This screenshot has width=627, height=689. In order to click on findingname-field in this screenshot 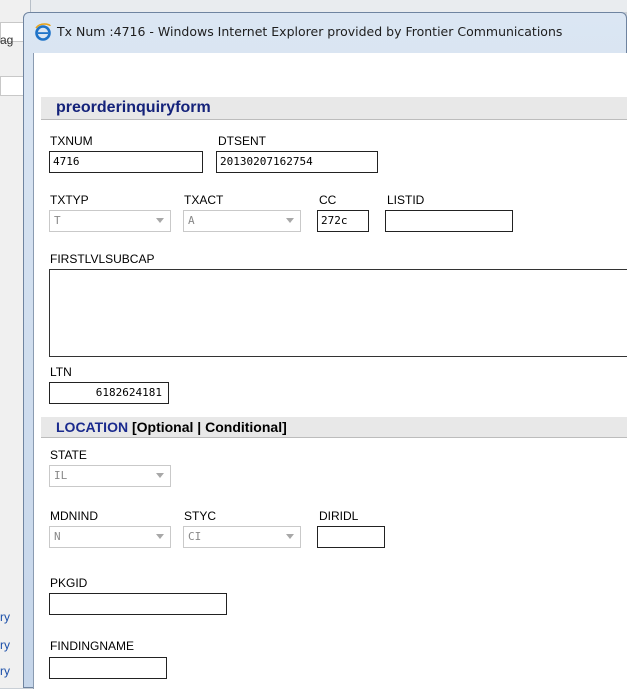, I will do `click(108, 668)`.